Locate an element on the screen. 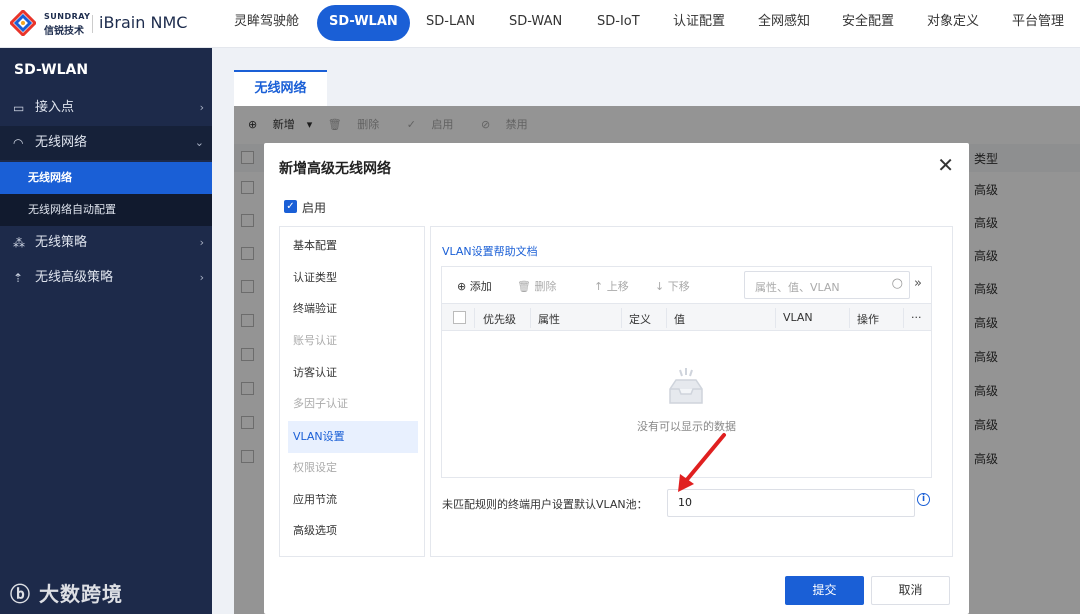 Image resolution: width=1080 pixels, height=614 pixels. column-header-value: 值 is located at coordinates (679, 319).